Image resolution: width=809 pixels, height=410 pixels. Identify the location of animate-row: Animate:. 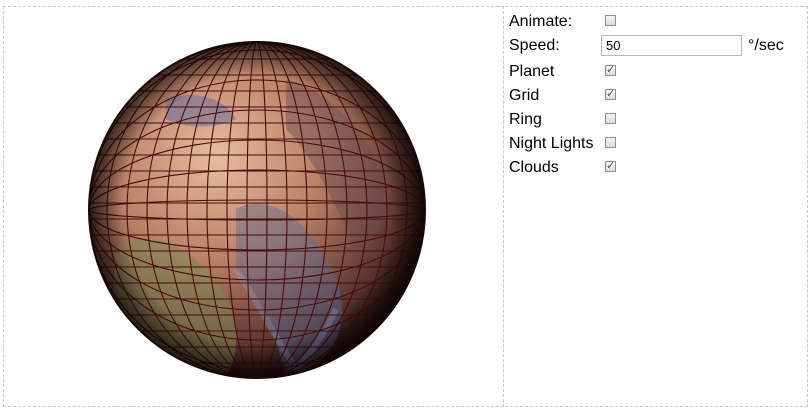
(656, 22).